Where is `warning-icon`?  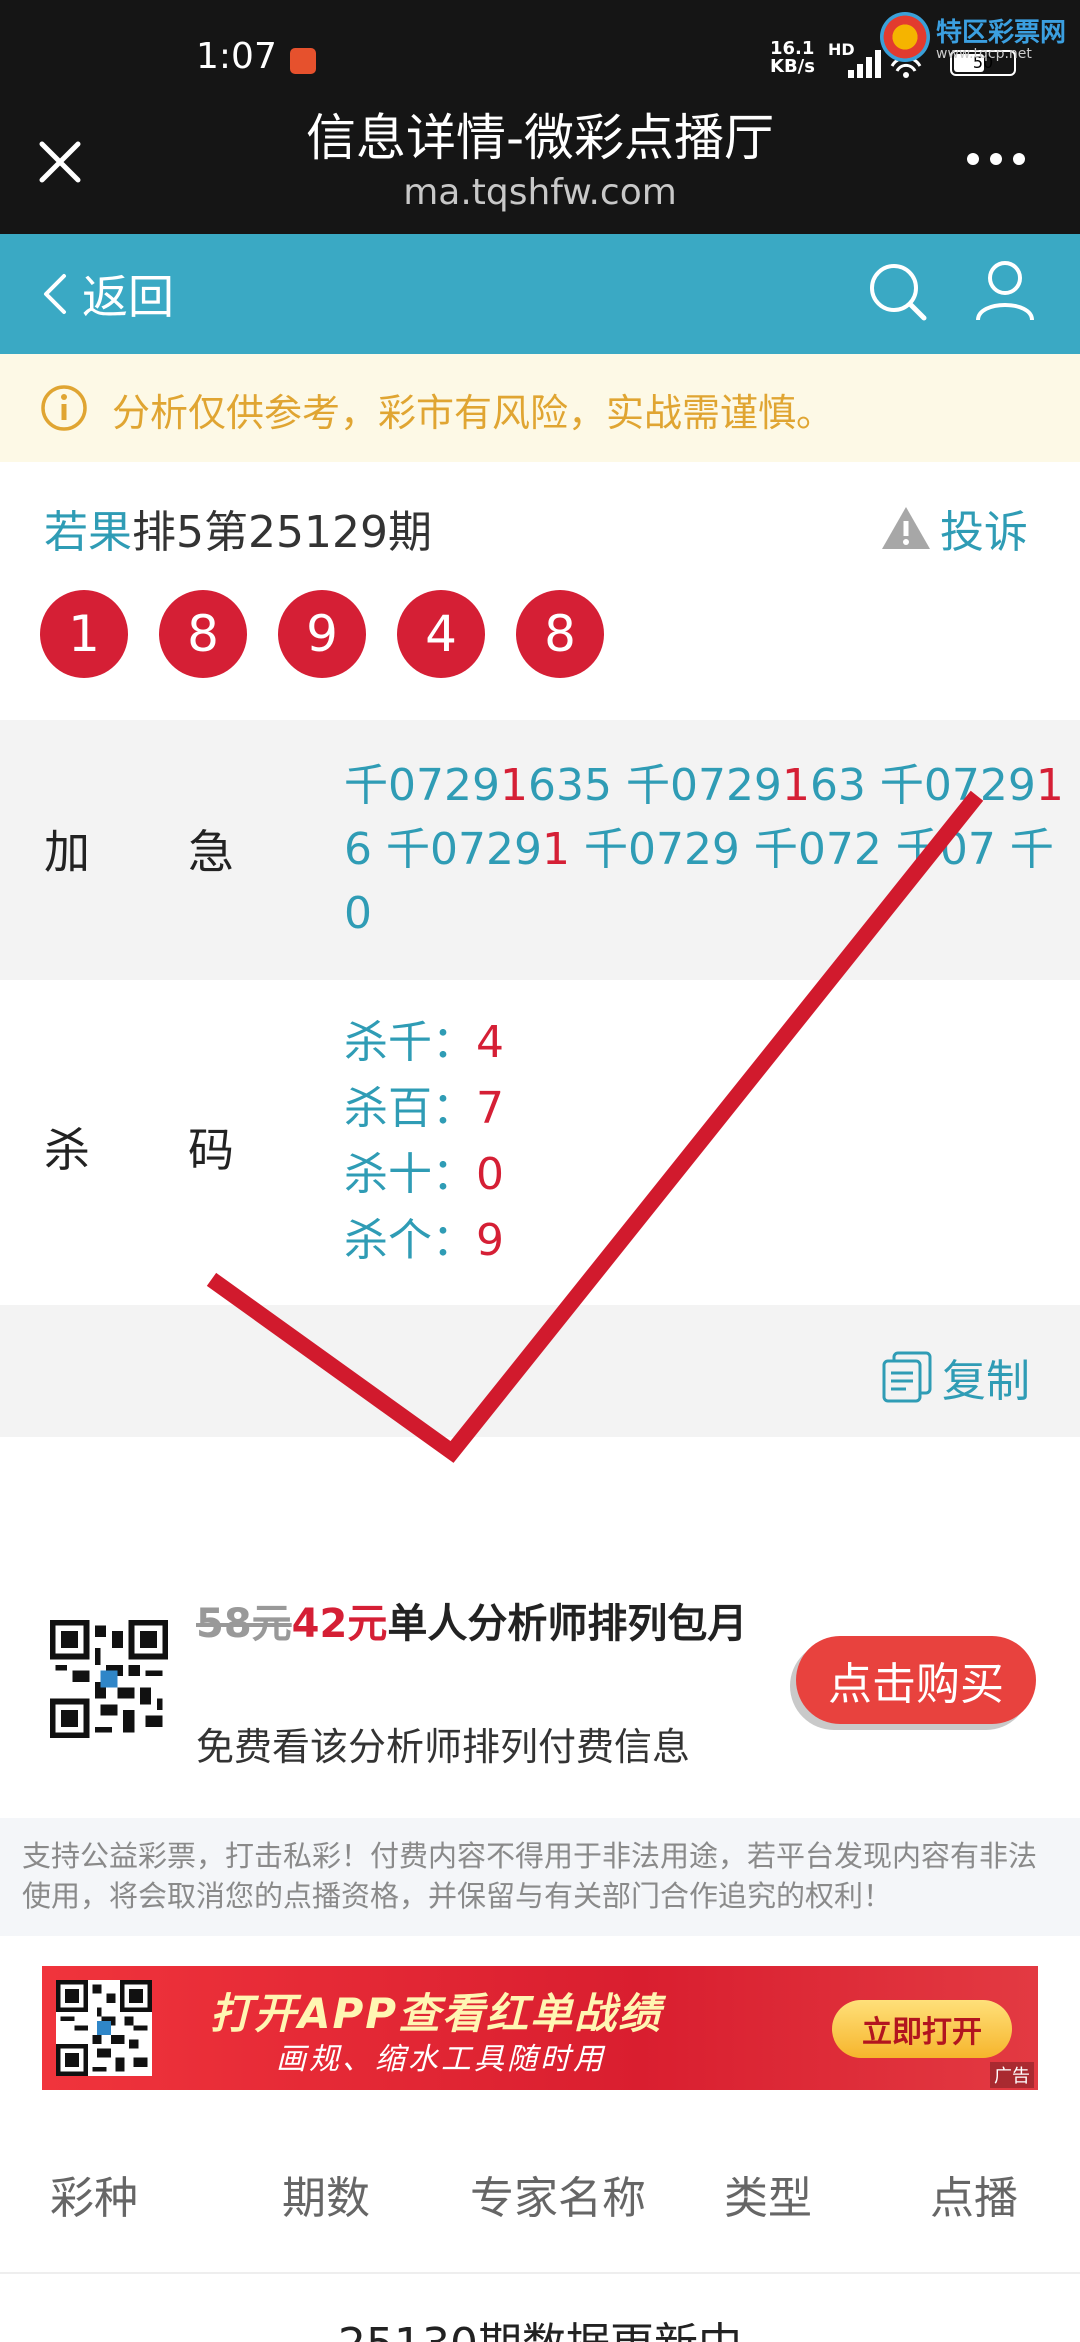 warning-icon is located at coordinates (906, 528).